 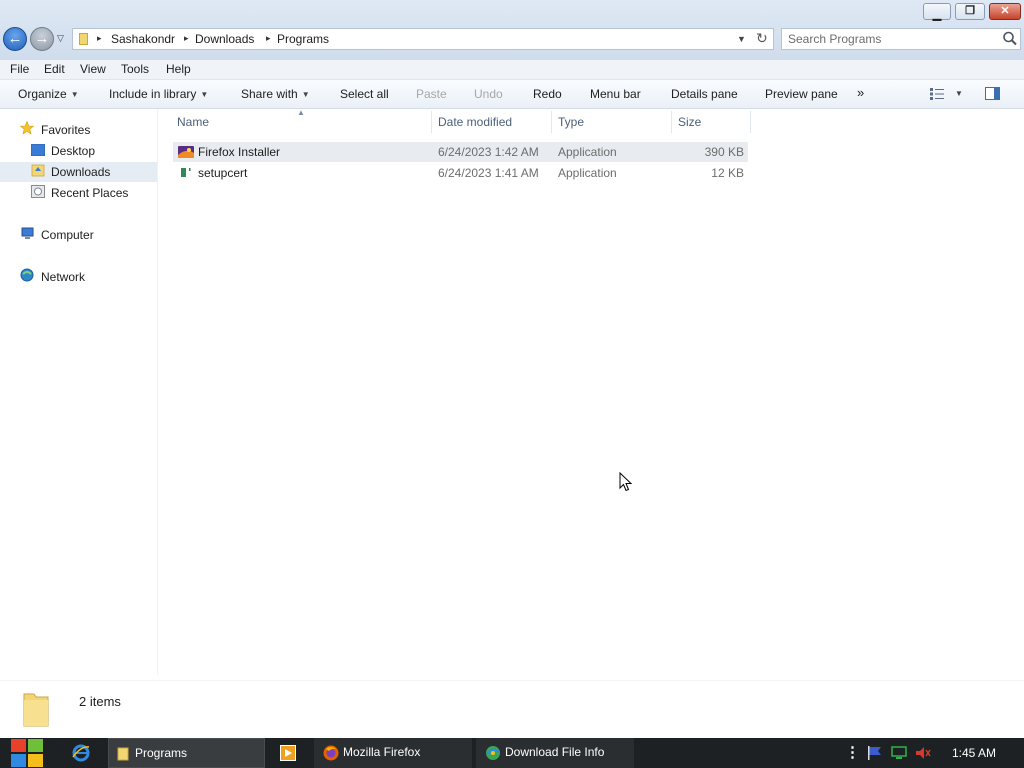 I want to click on menu-bar-button: Menu bar, so click(x=615, y=94).